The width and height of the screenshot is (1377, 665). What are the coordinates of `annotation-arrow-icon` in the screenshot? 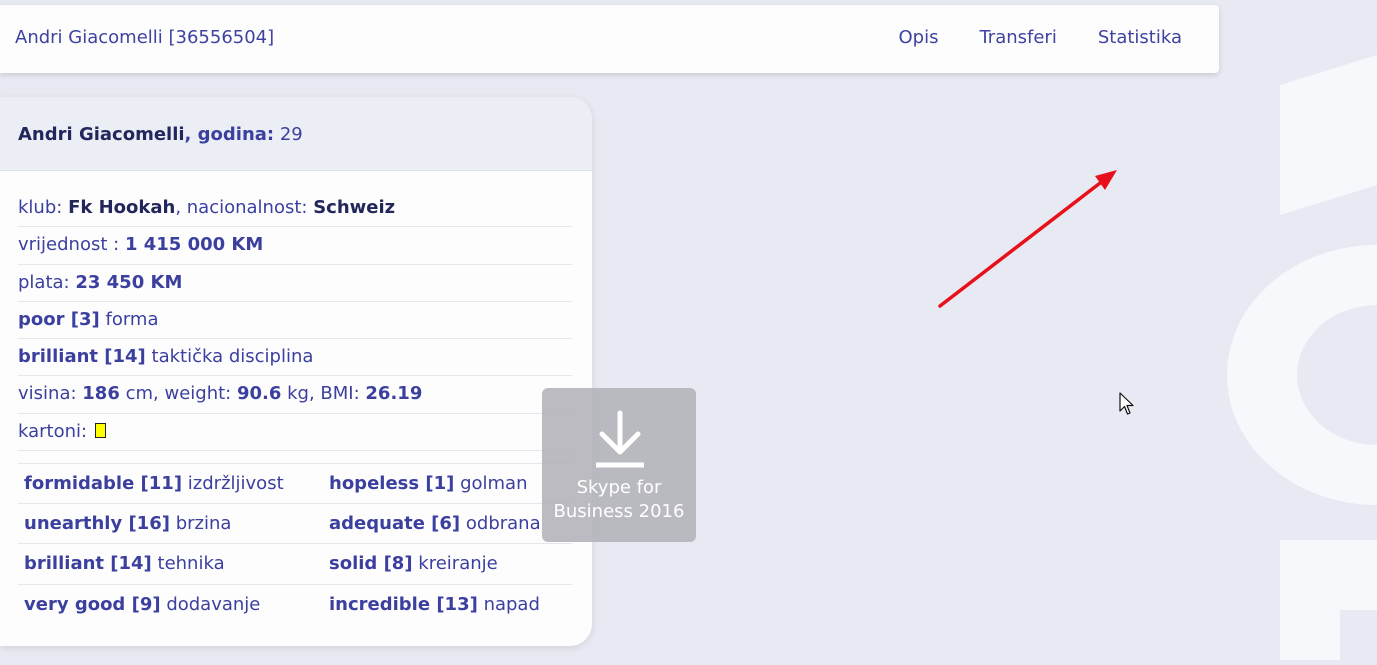 It's located at (1027, 239).